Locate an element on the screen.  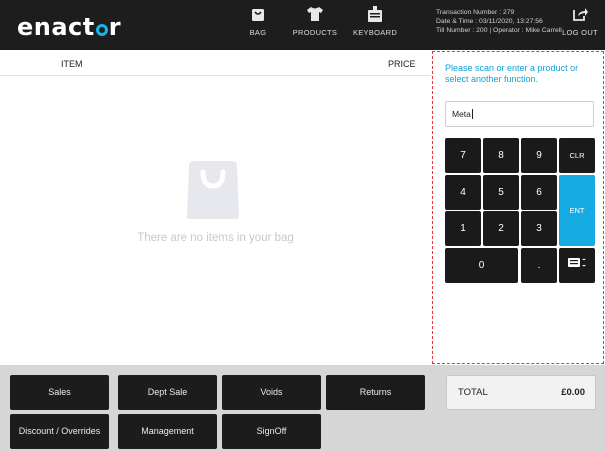
transaction-datetime: Date & Time : 03/11/2020, 13:27:56 is located at coordinates (489, 21).